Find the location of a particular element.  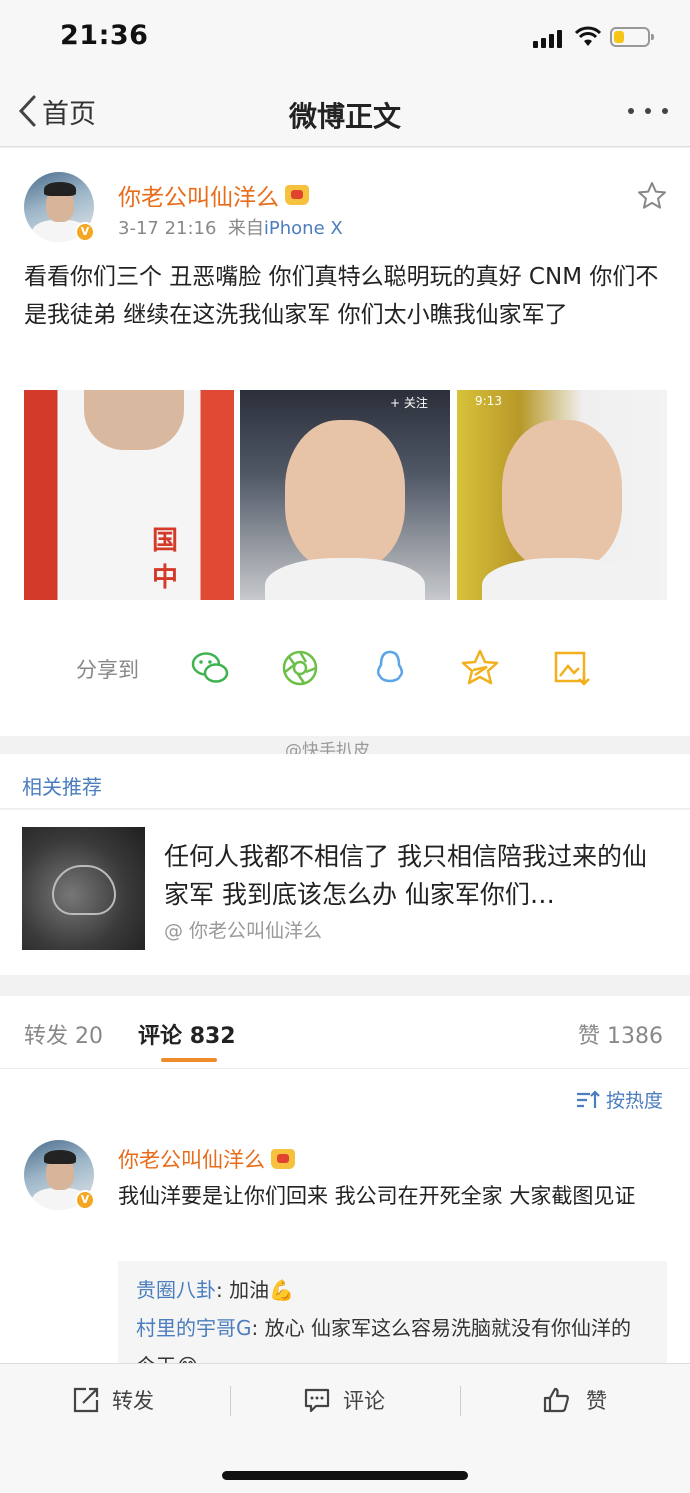

reply-user: 村里的宇哥G is located at coordinates (194, 1328).